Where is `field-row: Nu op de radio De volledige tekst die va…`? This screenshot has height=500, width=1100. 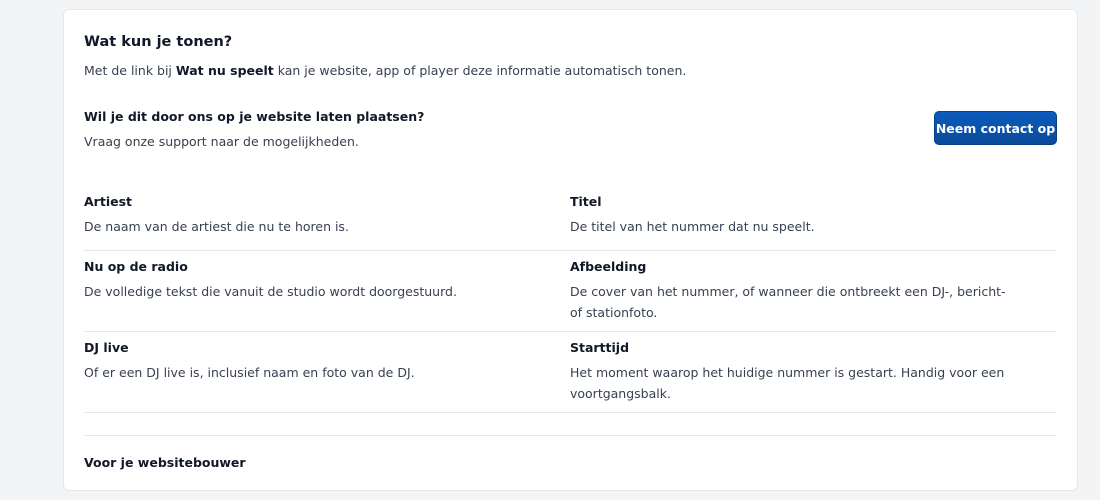
field-row: Nu op de radio De volledige tekst die va… is located at coordinates (570, 291).